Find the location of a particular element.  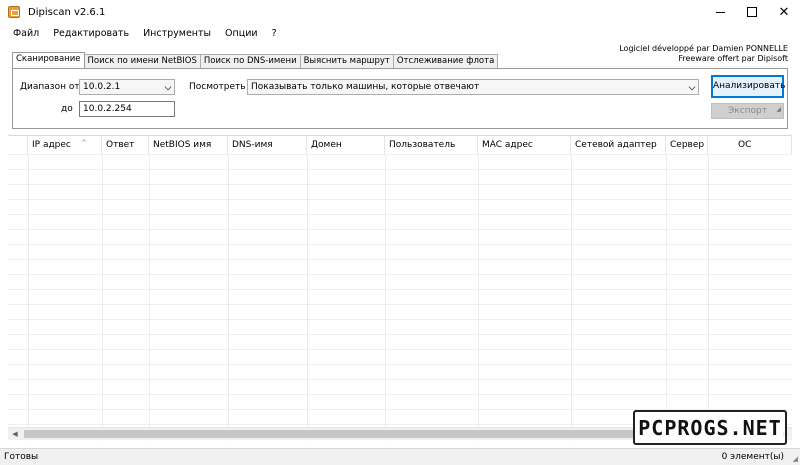

title-bar: Dipiscan v2.6.1 ✕ is located at coordinates (400, 12).